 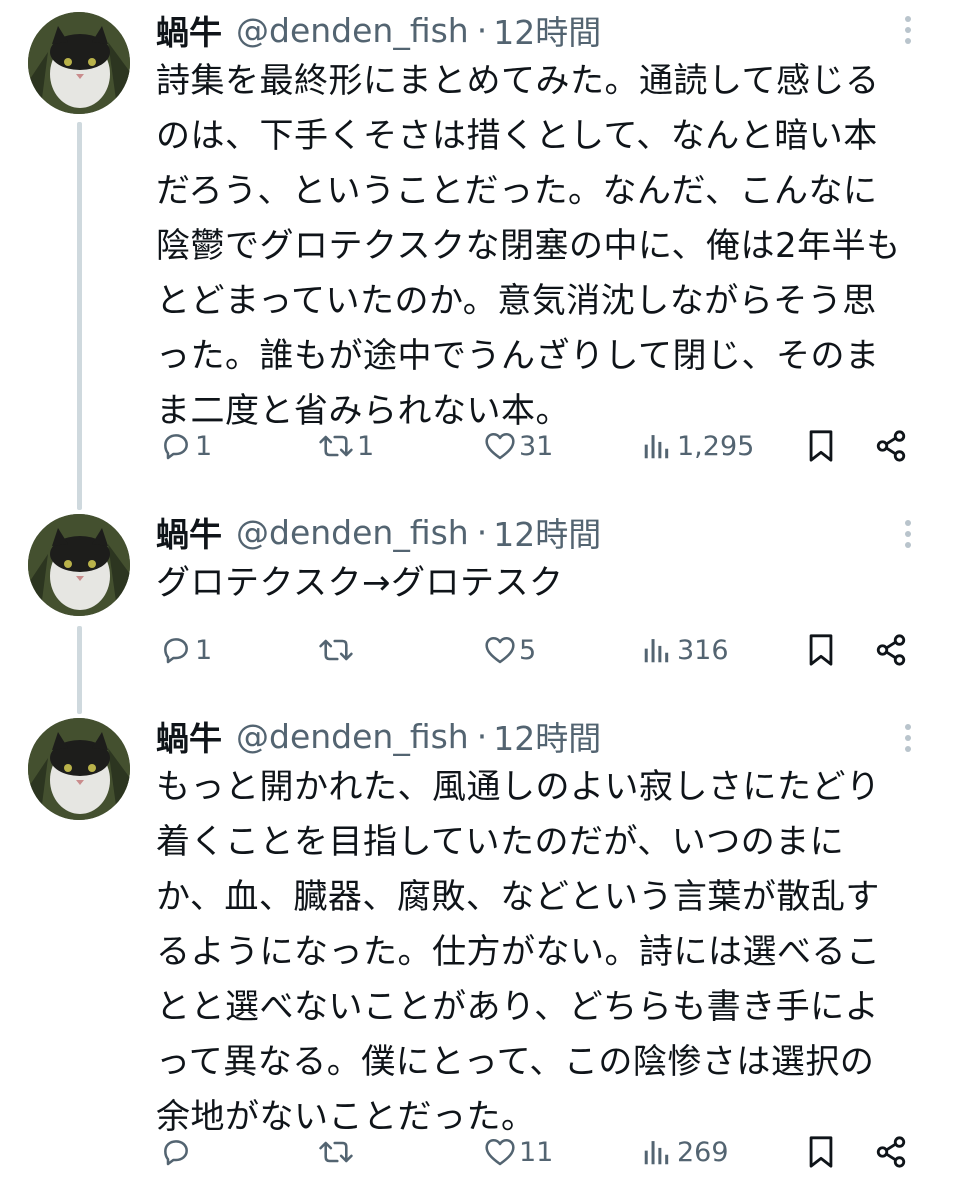 I want to click on views-button: 316, so click(x=684, y=650).